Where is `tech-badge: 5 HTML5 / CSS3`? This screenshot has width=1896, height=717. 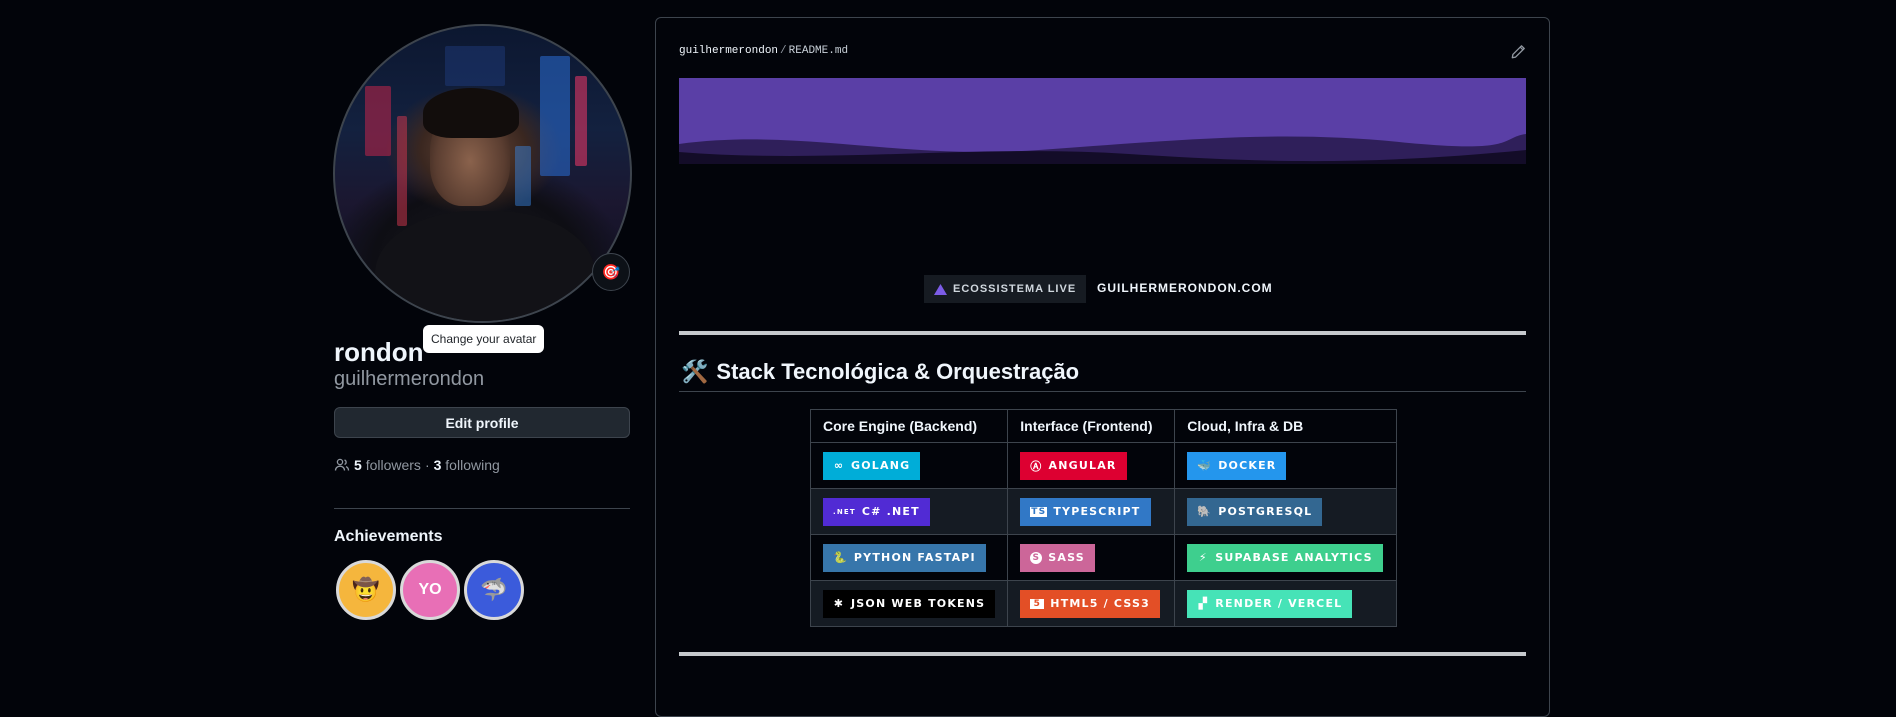
tech-badge: 5 HTML5 / CSS3 is located at coordinates (1090, 603).